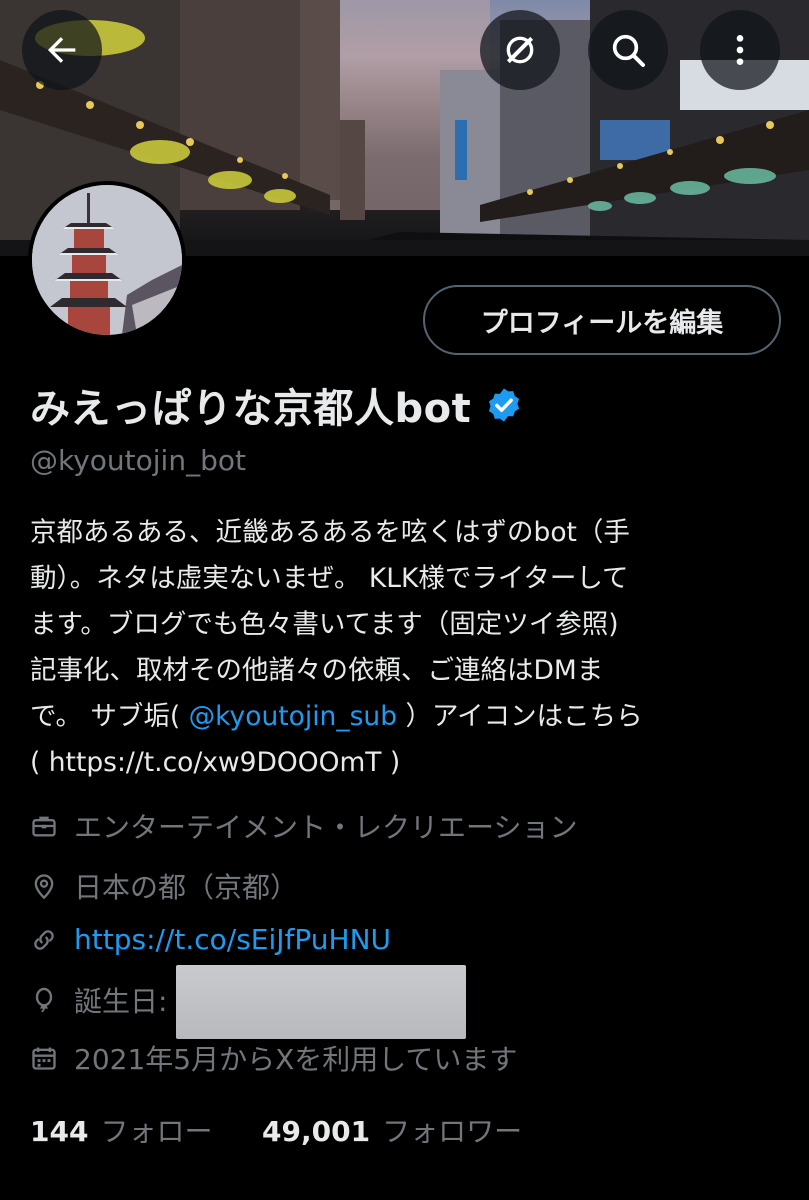  Describe the element at coordinates (156, 1131) in the screenshot. I see `following-label: フォロー` at that location.